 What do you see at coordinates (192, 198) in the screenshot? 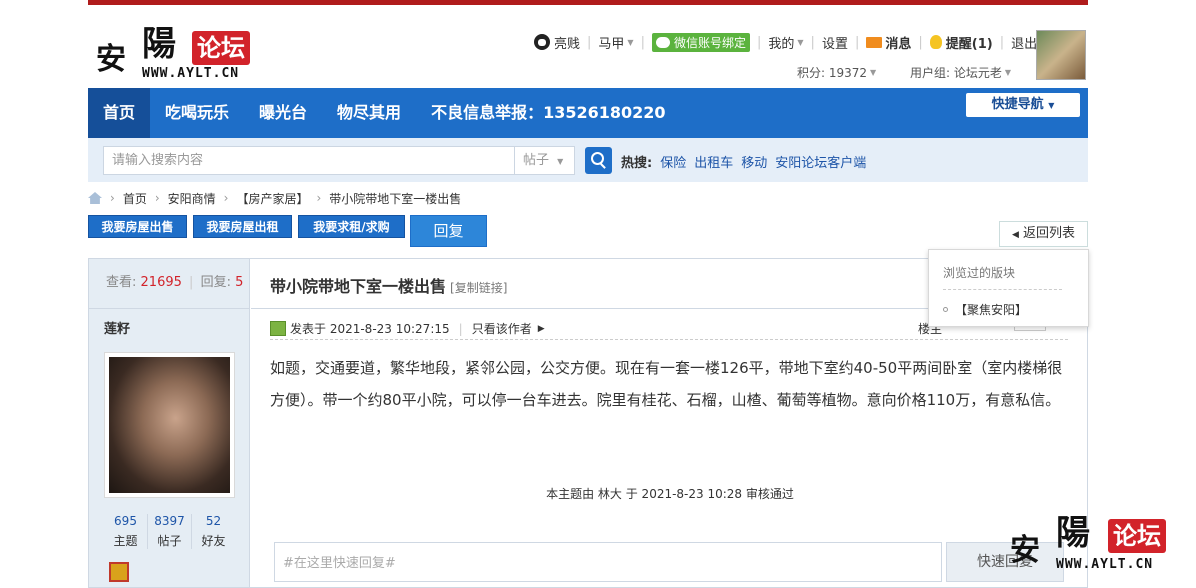
I see `breadcrumb-business: 安阳商情` at bounding box center [192, 198].